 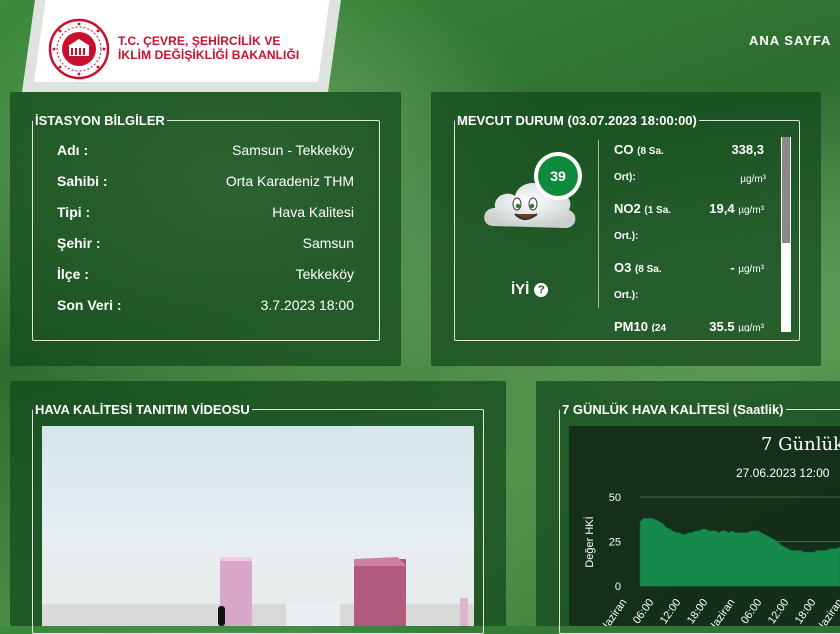 What do you see at coordinates (690, 165) in the screenshot?
I see `pollutant-item-co: CO (8 Sa. Ort): 338,3 µg/m³` at bounding box center [690, 165].